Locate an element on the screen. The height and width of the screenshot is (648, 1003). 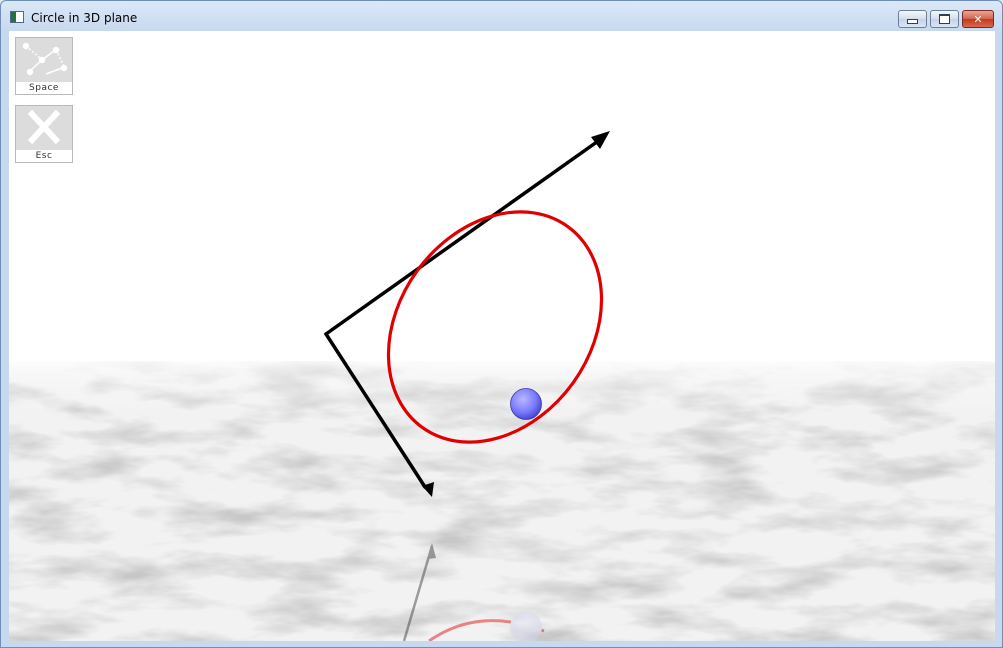
network-icon is located at coordinates (45, 59).